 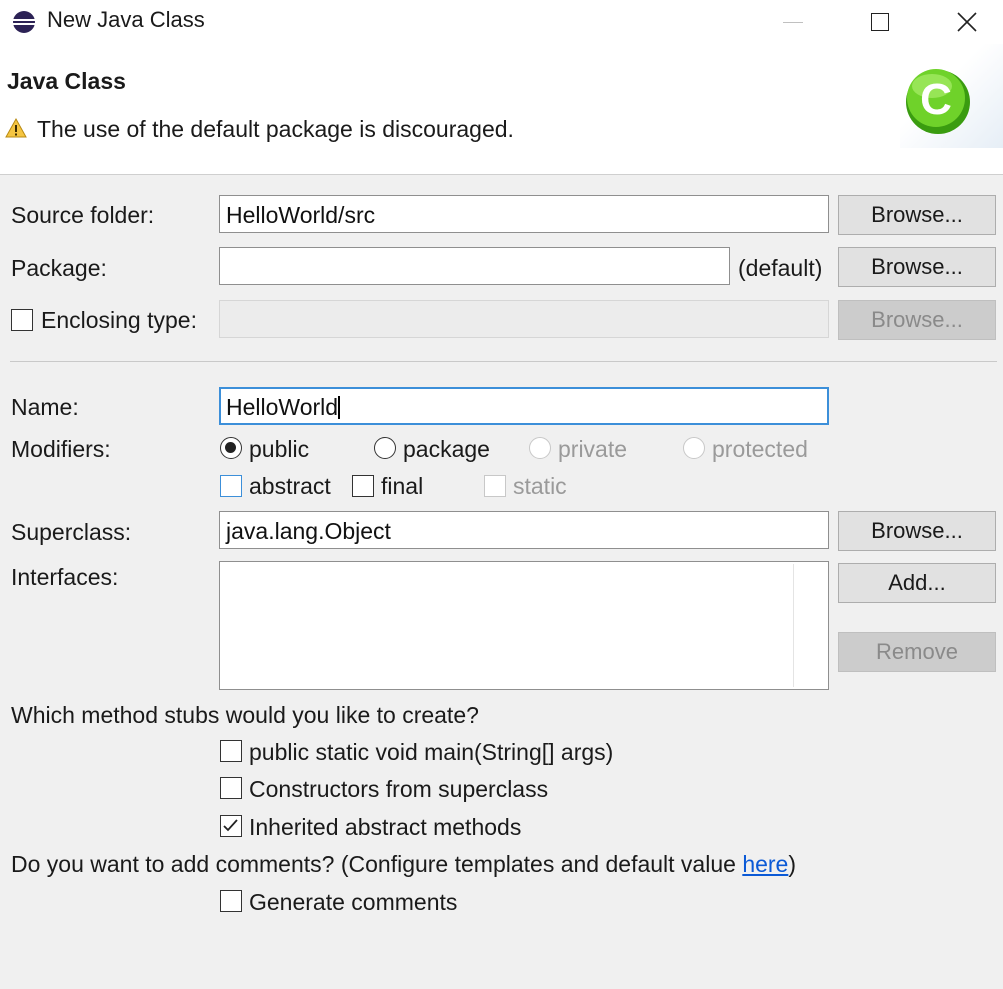 I want to click on maximize-icon, so click(x=880, y=22).